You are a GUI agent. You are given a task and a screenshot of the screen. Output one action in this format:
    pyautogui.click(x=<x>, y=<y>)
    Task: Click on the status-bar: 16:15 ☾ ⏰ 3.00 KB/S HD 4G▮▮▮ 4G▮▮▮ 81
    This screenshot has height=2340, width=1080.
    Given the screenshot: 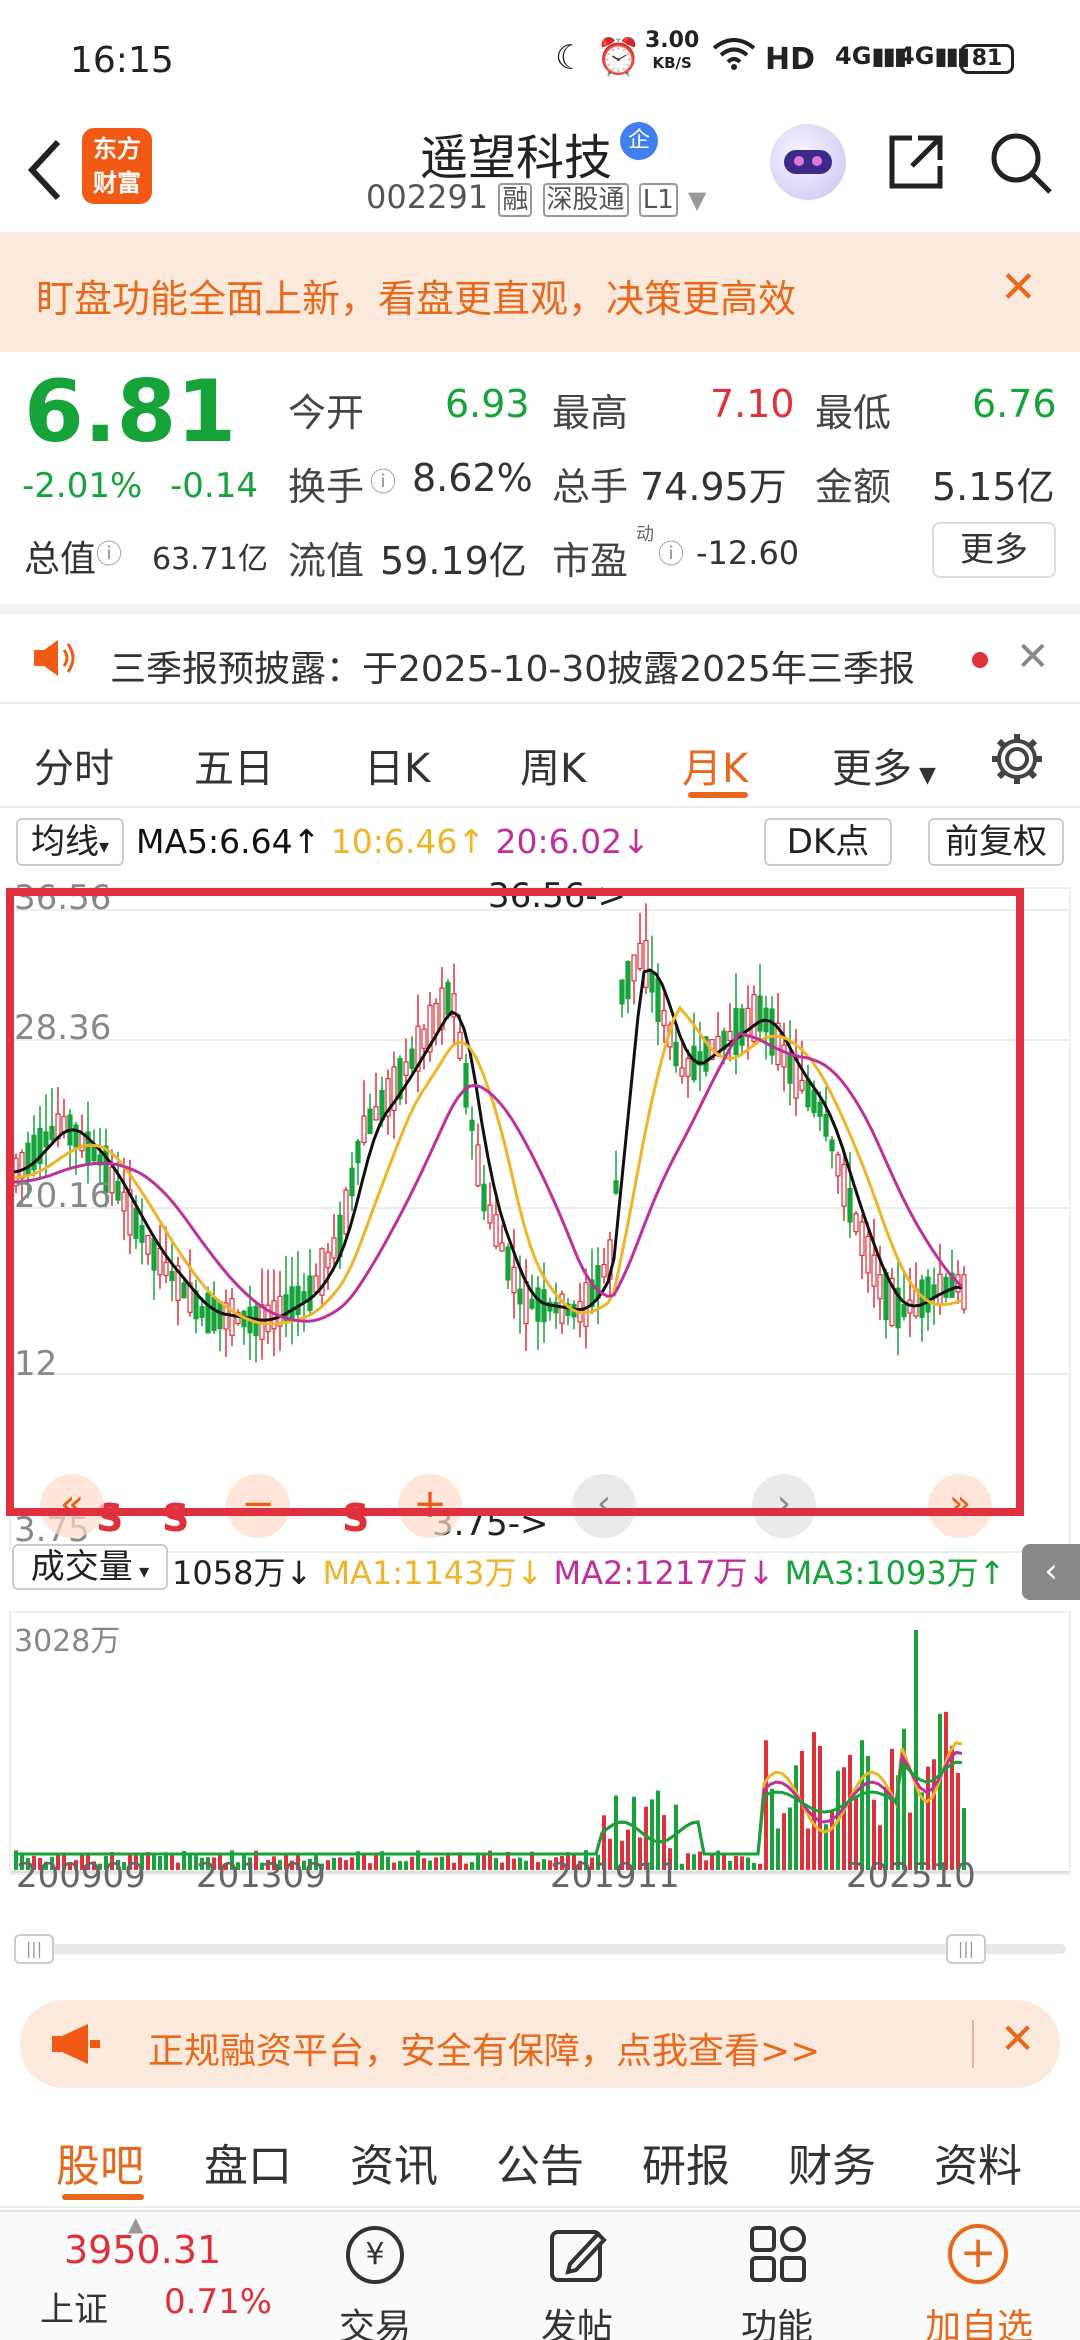 What is the action you would take?
    pyautogui.click(x=540, y=55)
    